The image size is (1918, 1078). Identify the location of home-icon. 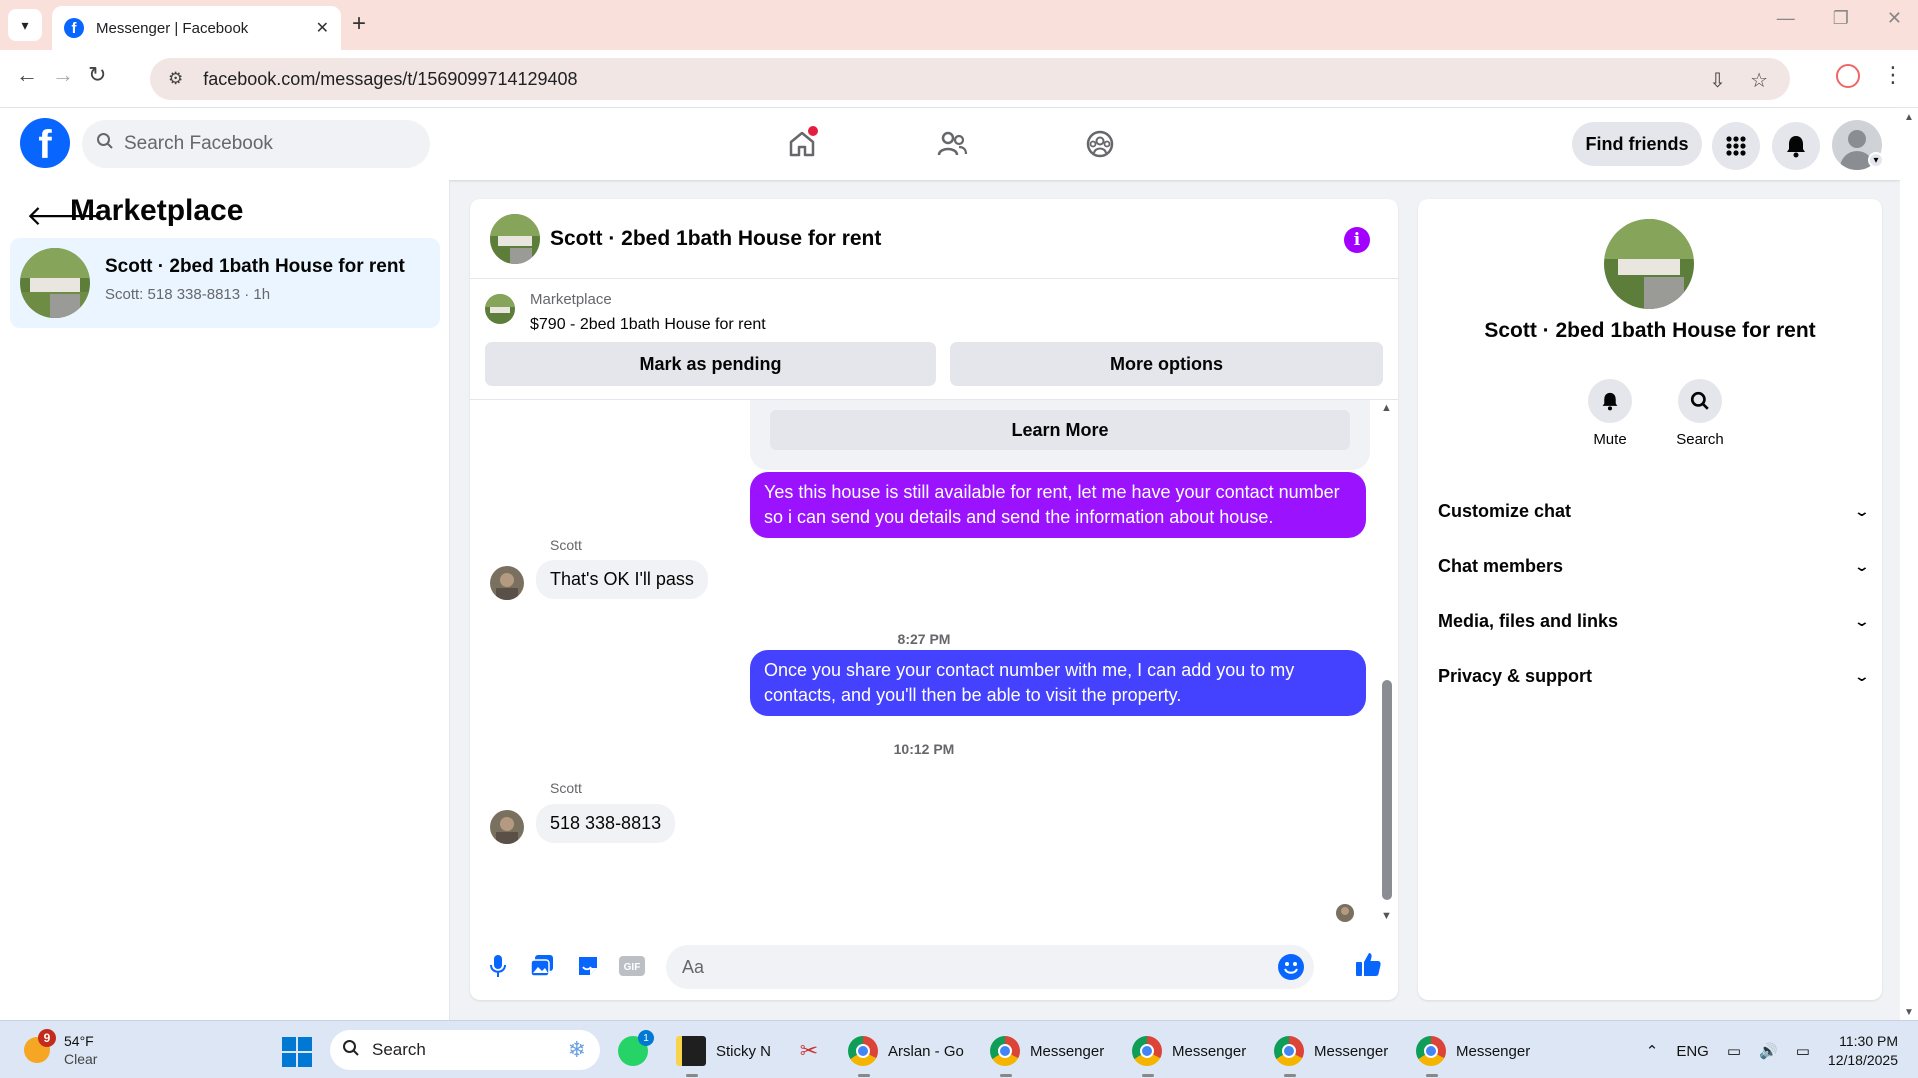
(802, 144).